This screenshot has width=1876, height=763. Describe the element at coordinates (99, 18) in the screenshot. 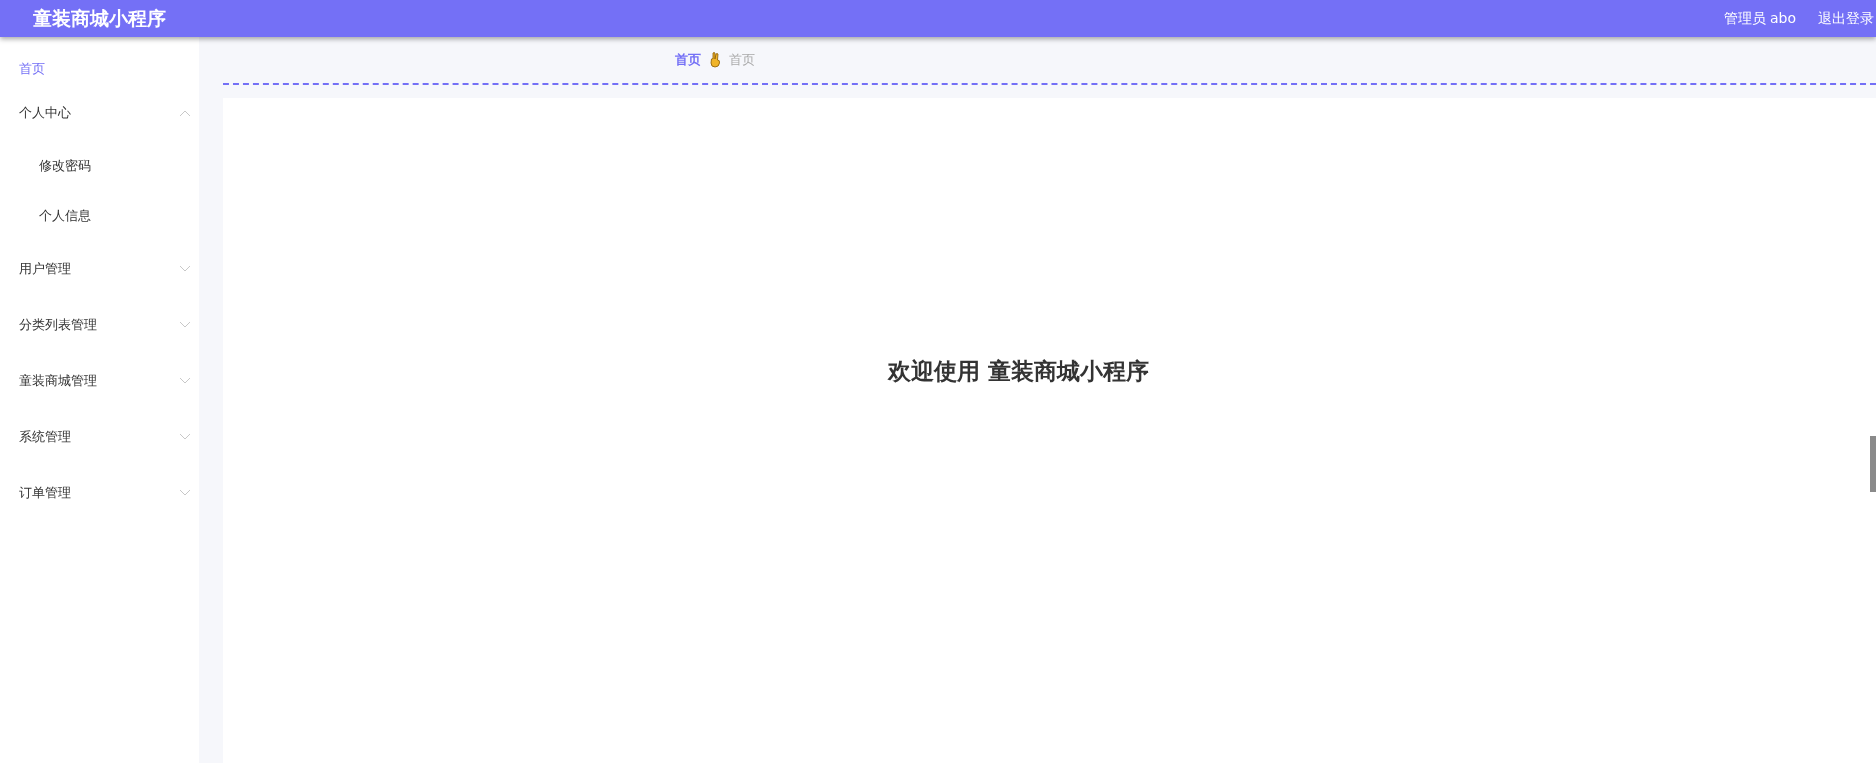

I see `app-title: 童装商城小程序` at that location.